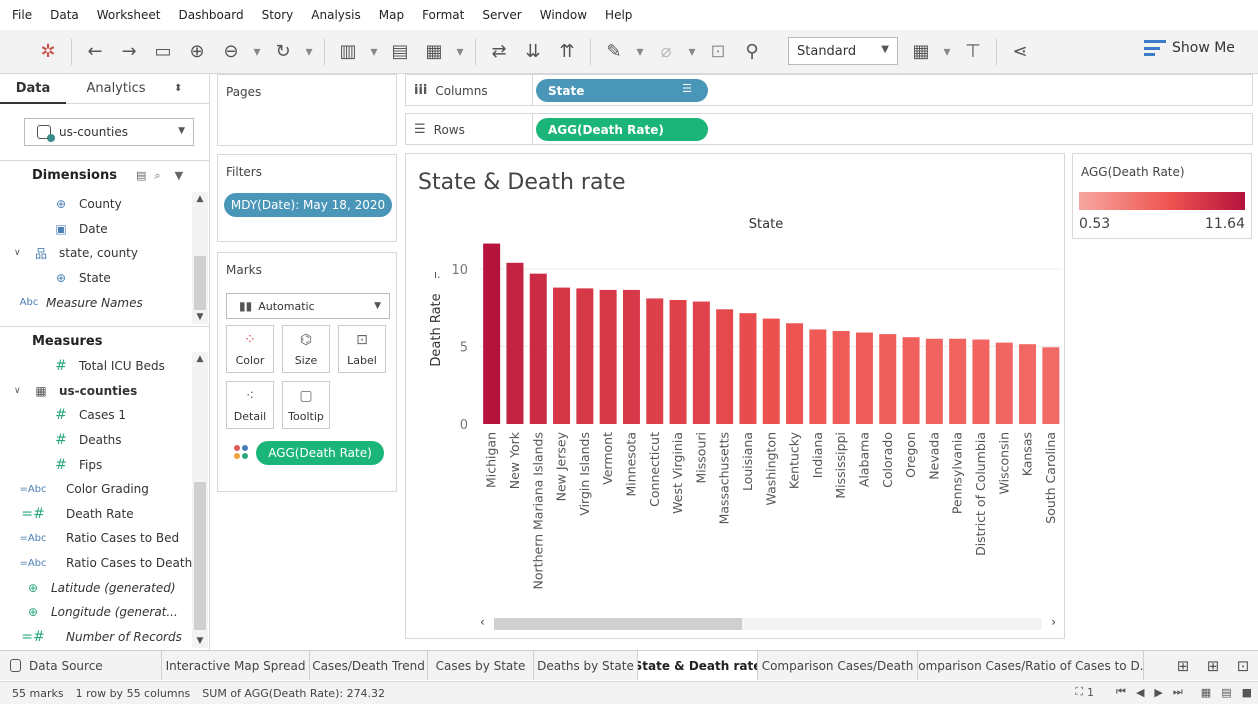 The image size is (1258, 704). I want to click on menu-item-data: Data, so click(64, 15).